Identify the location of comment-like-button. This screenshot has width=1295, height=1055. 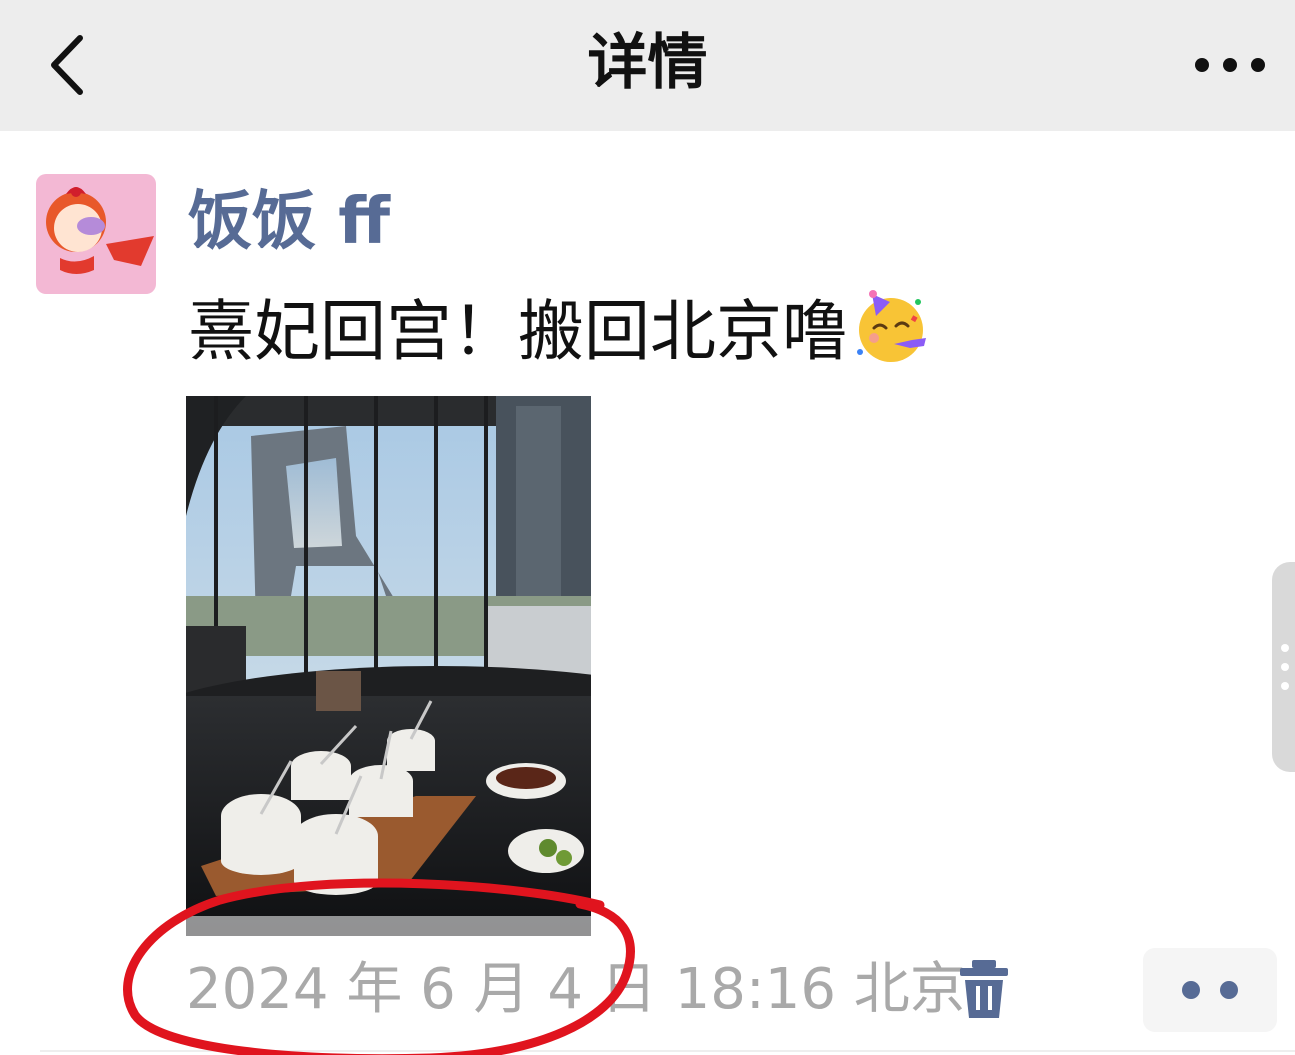
(1210, 990).